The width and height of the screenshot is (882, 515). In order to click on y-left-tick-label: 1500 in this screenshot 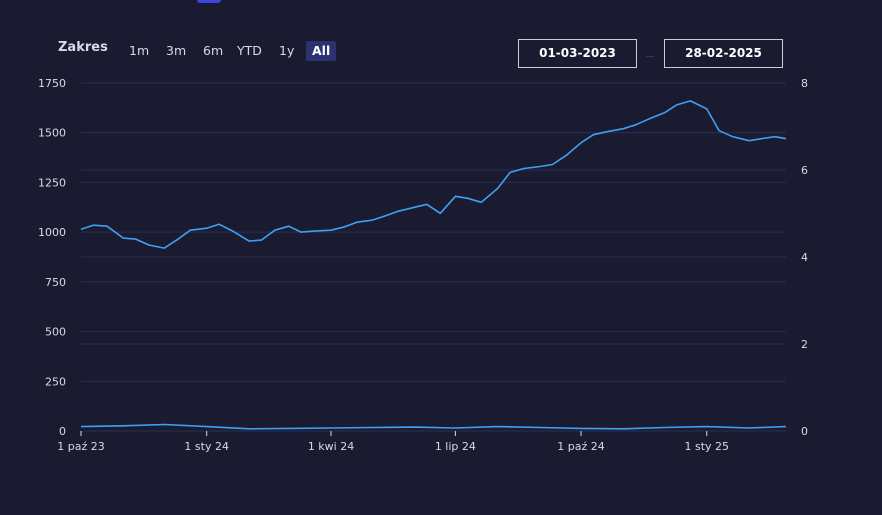, I will do `click(52, 133)`.